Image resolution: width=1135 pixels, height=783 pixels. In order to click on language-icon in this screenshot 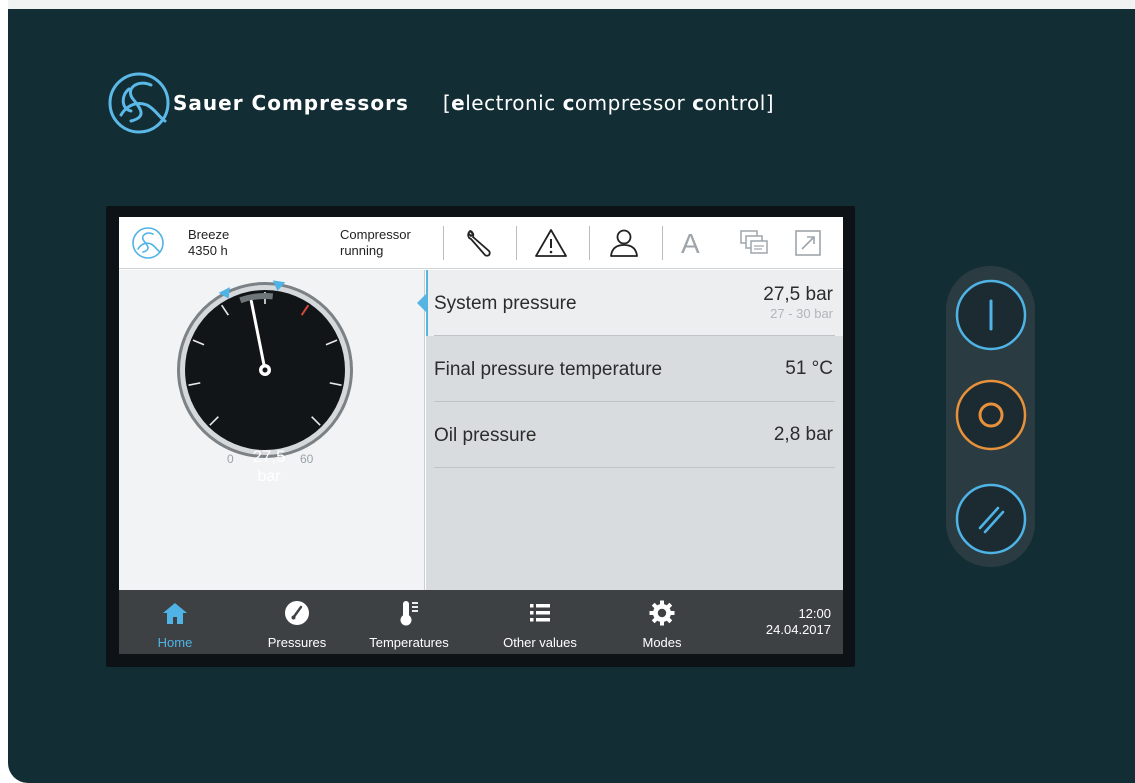, I will do `click(754, 243)`.